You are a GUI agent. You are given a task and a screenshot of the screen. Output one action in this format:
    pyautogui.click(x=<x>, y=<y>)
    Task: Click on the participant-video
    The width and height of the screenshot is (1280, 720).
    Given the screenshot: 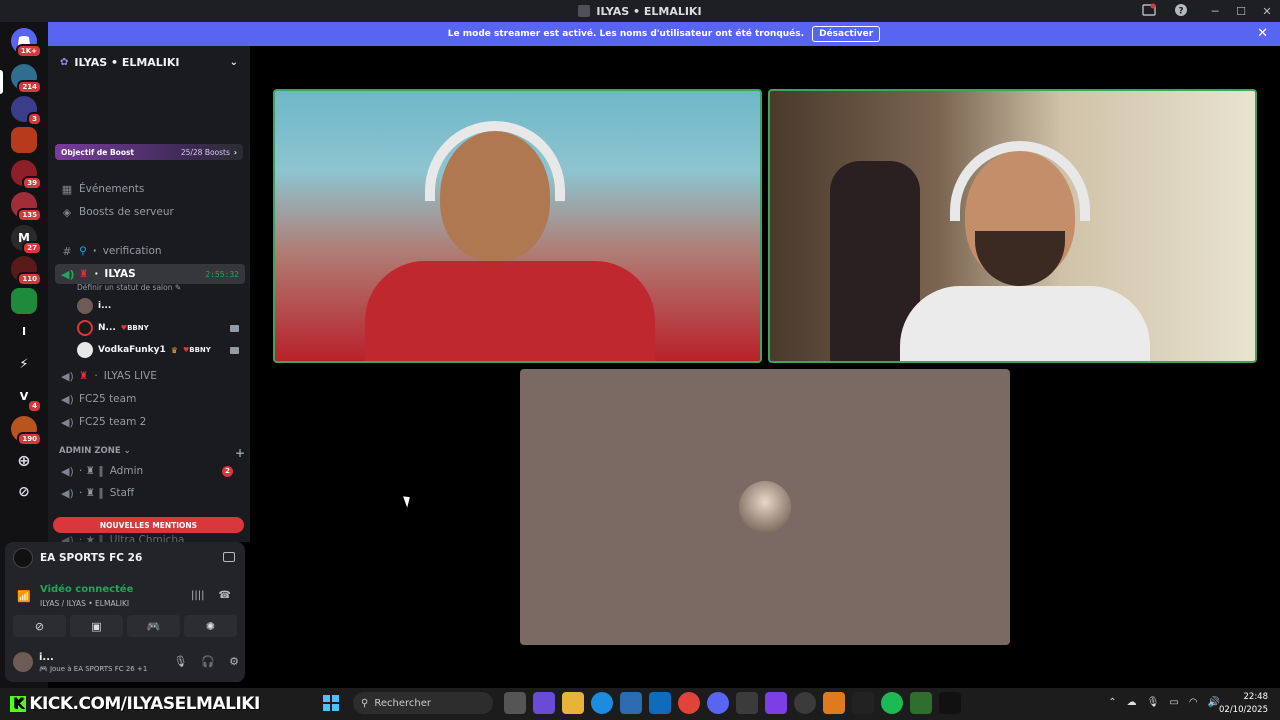 What is the action you would take?
    pyautogui.click(x=1025, y=251)
    